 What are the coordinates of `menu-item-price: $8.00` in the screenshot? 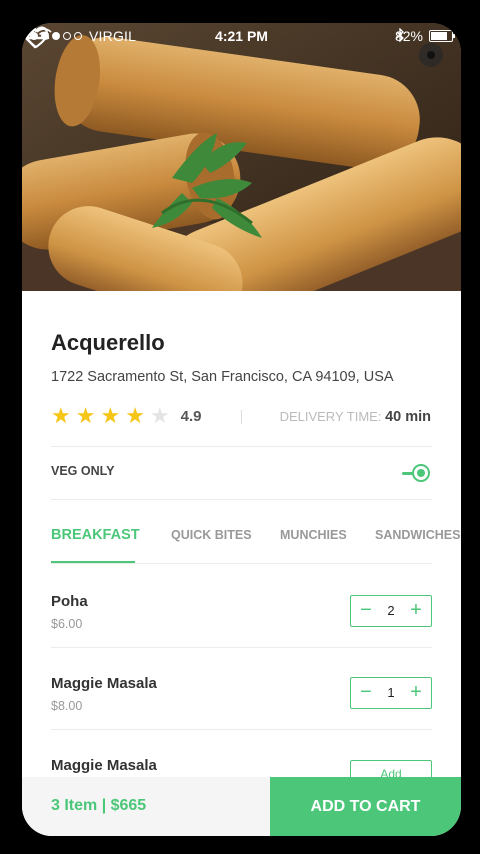 It's located at (67, 706).